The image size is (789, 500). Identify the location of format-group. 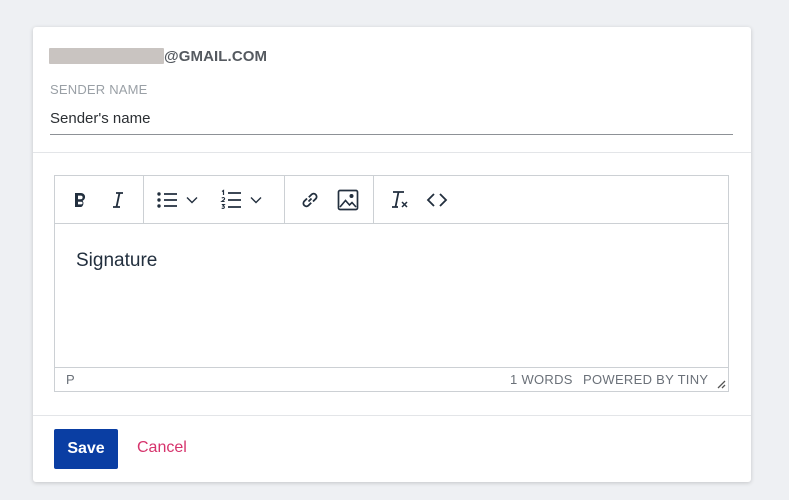
(99, 200).